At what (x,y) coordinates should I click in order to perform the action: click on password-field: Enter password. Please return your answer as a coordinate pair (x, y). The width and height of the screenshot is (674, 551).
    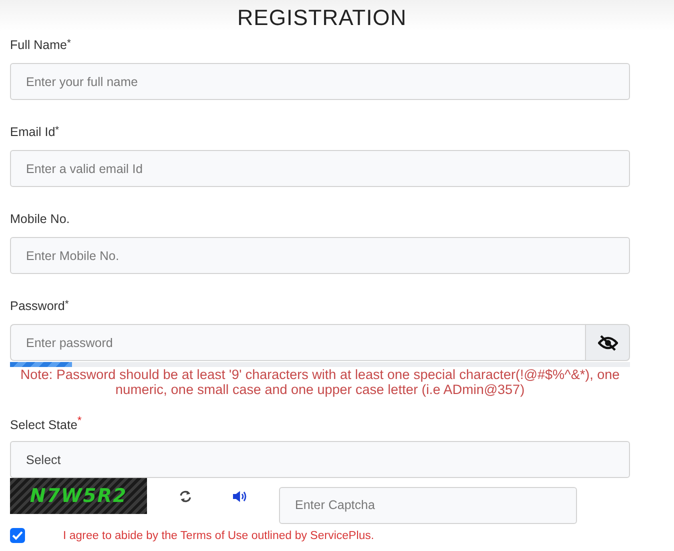
    Looking at the image, I should click on (297, 342).